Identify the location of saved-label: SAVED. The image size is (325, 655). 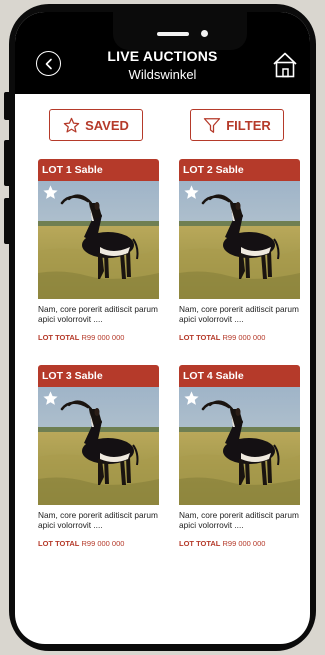
(107, 125).